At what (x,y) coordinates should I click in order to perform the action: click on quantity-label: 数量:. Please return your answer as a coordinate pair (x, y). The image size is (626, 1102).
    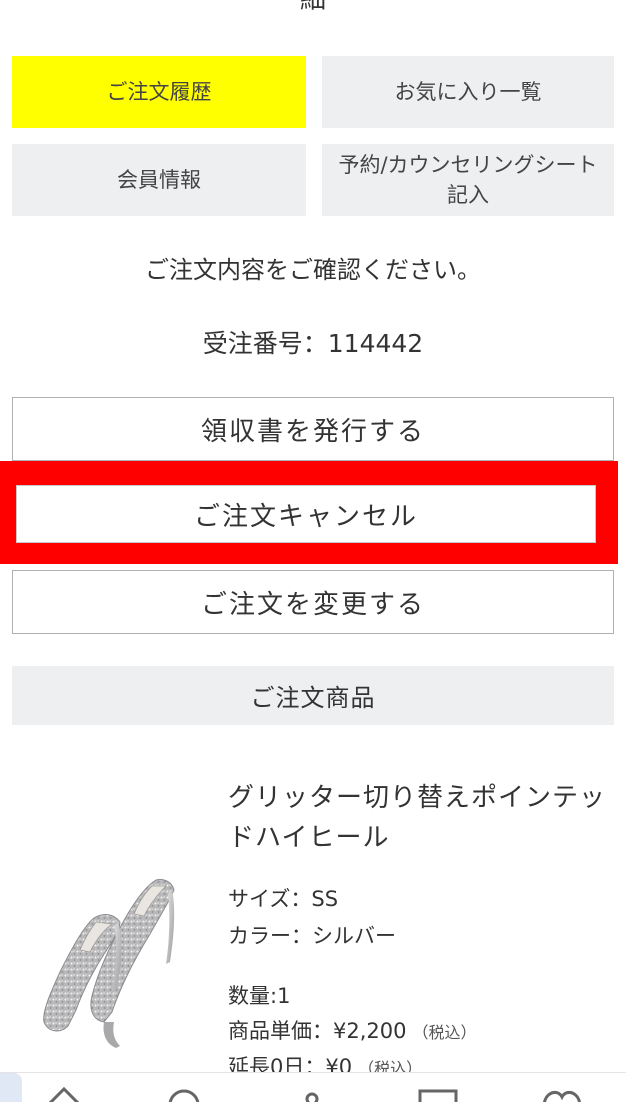
    Looking at the image, I should click on (253, 996).